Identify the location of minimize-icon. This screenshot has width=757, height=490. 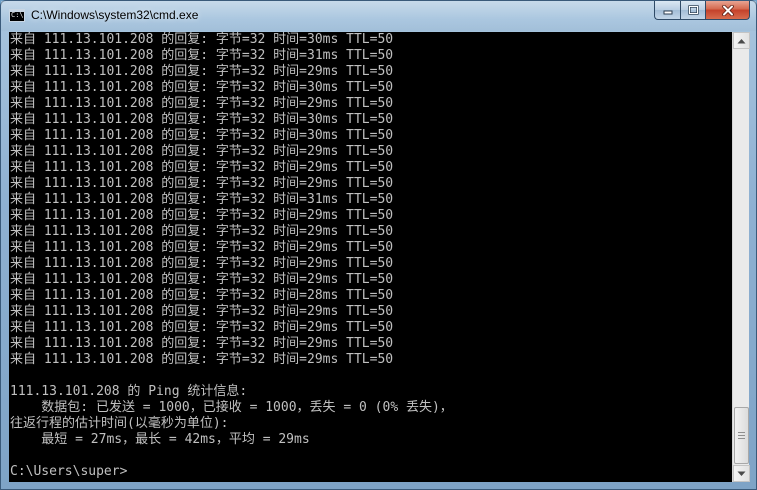
(667, 12).